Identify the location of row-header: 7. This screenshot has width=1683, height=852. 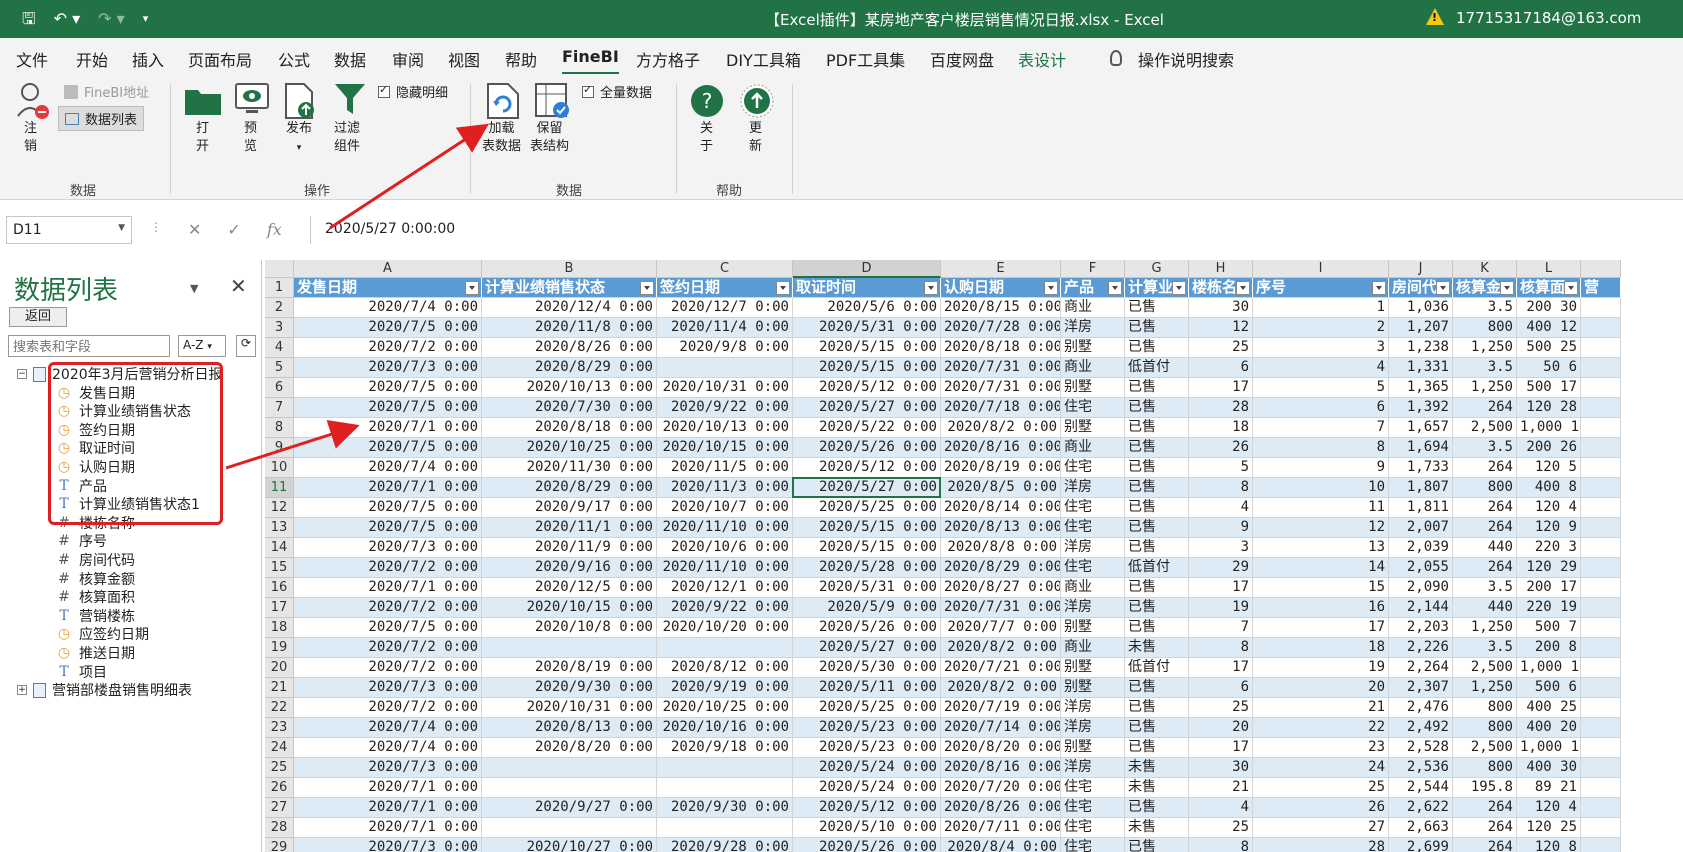
(279, 408).